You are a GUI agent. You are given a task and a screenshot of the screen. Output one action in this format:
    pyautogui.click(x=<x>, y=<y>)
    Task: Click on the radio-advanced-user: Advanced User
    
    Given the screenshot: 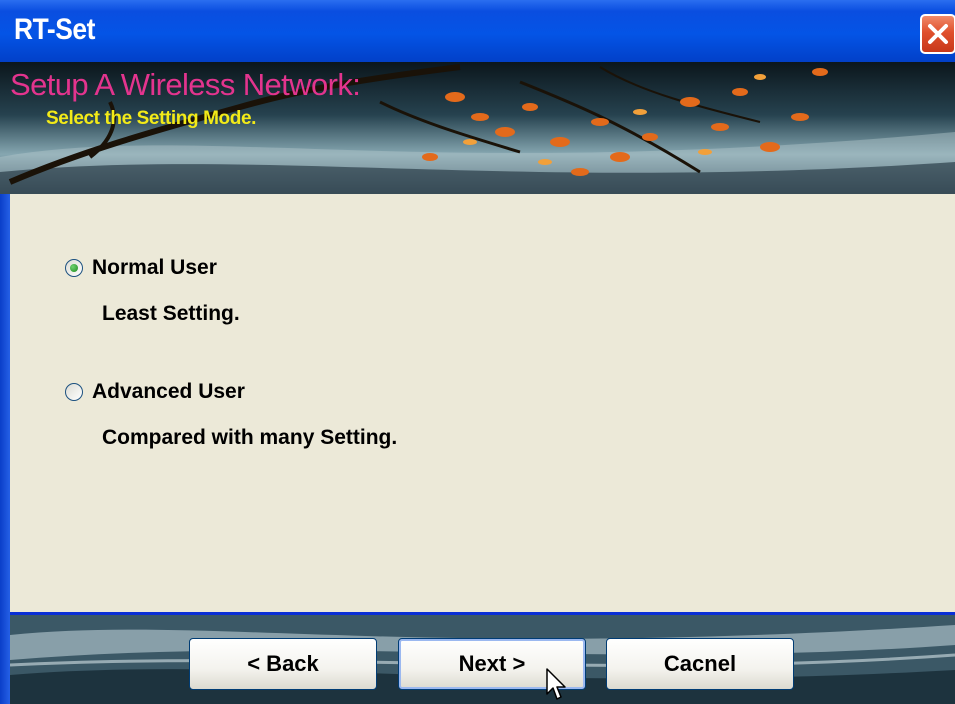 What is the action you would take?
    pyautogui.click(x=155, y=392)
    